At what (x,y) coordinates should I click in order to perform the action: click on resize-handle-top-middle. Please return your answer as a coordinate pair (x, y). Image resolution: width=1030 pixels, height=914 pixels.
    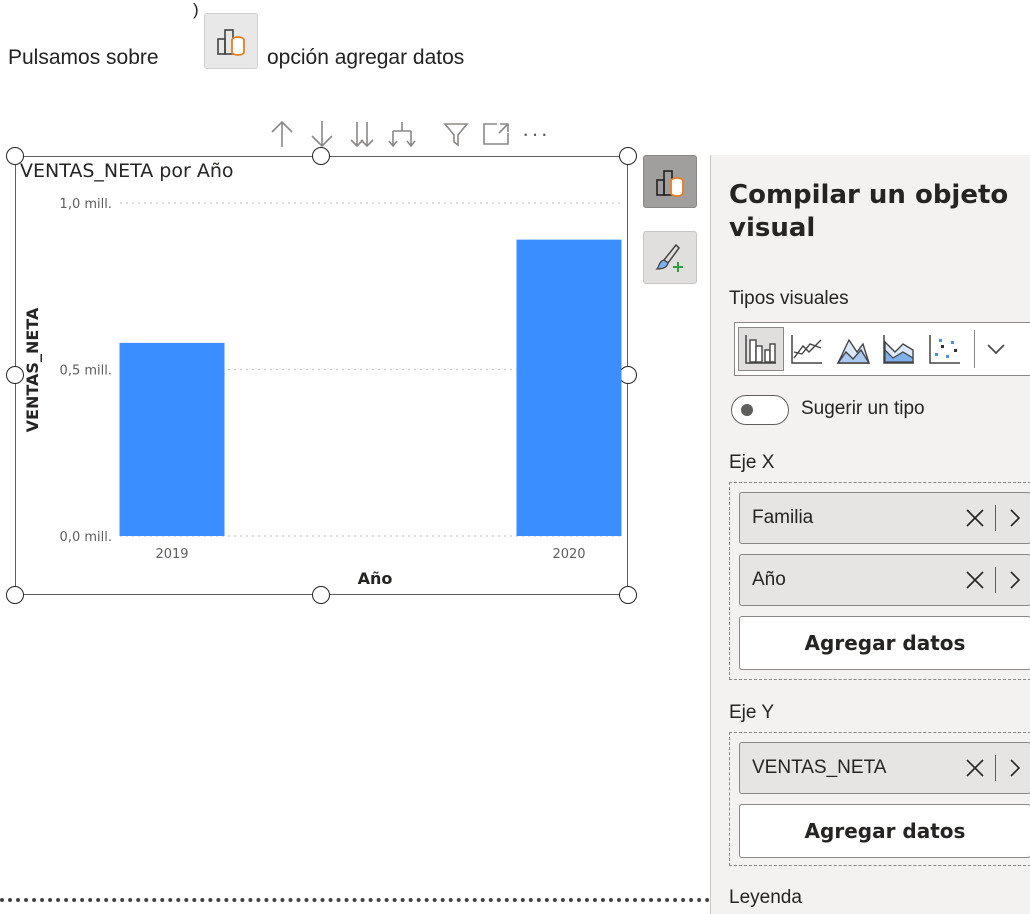
    Looking at the image, I should click on (321, 156).